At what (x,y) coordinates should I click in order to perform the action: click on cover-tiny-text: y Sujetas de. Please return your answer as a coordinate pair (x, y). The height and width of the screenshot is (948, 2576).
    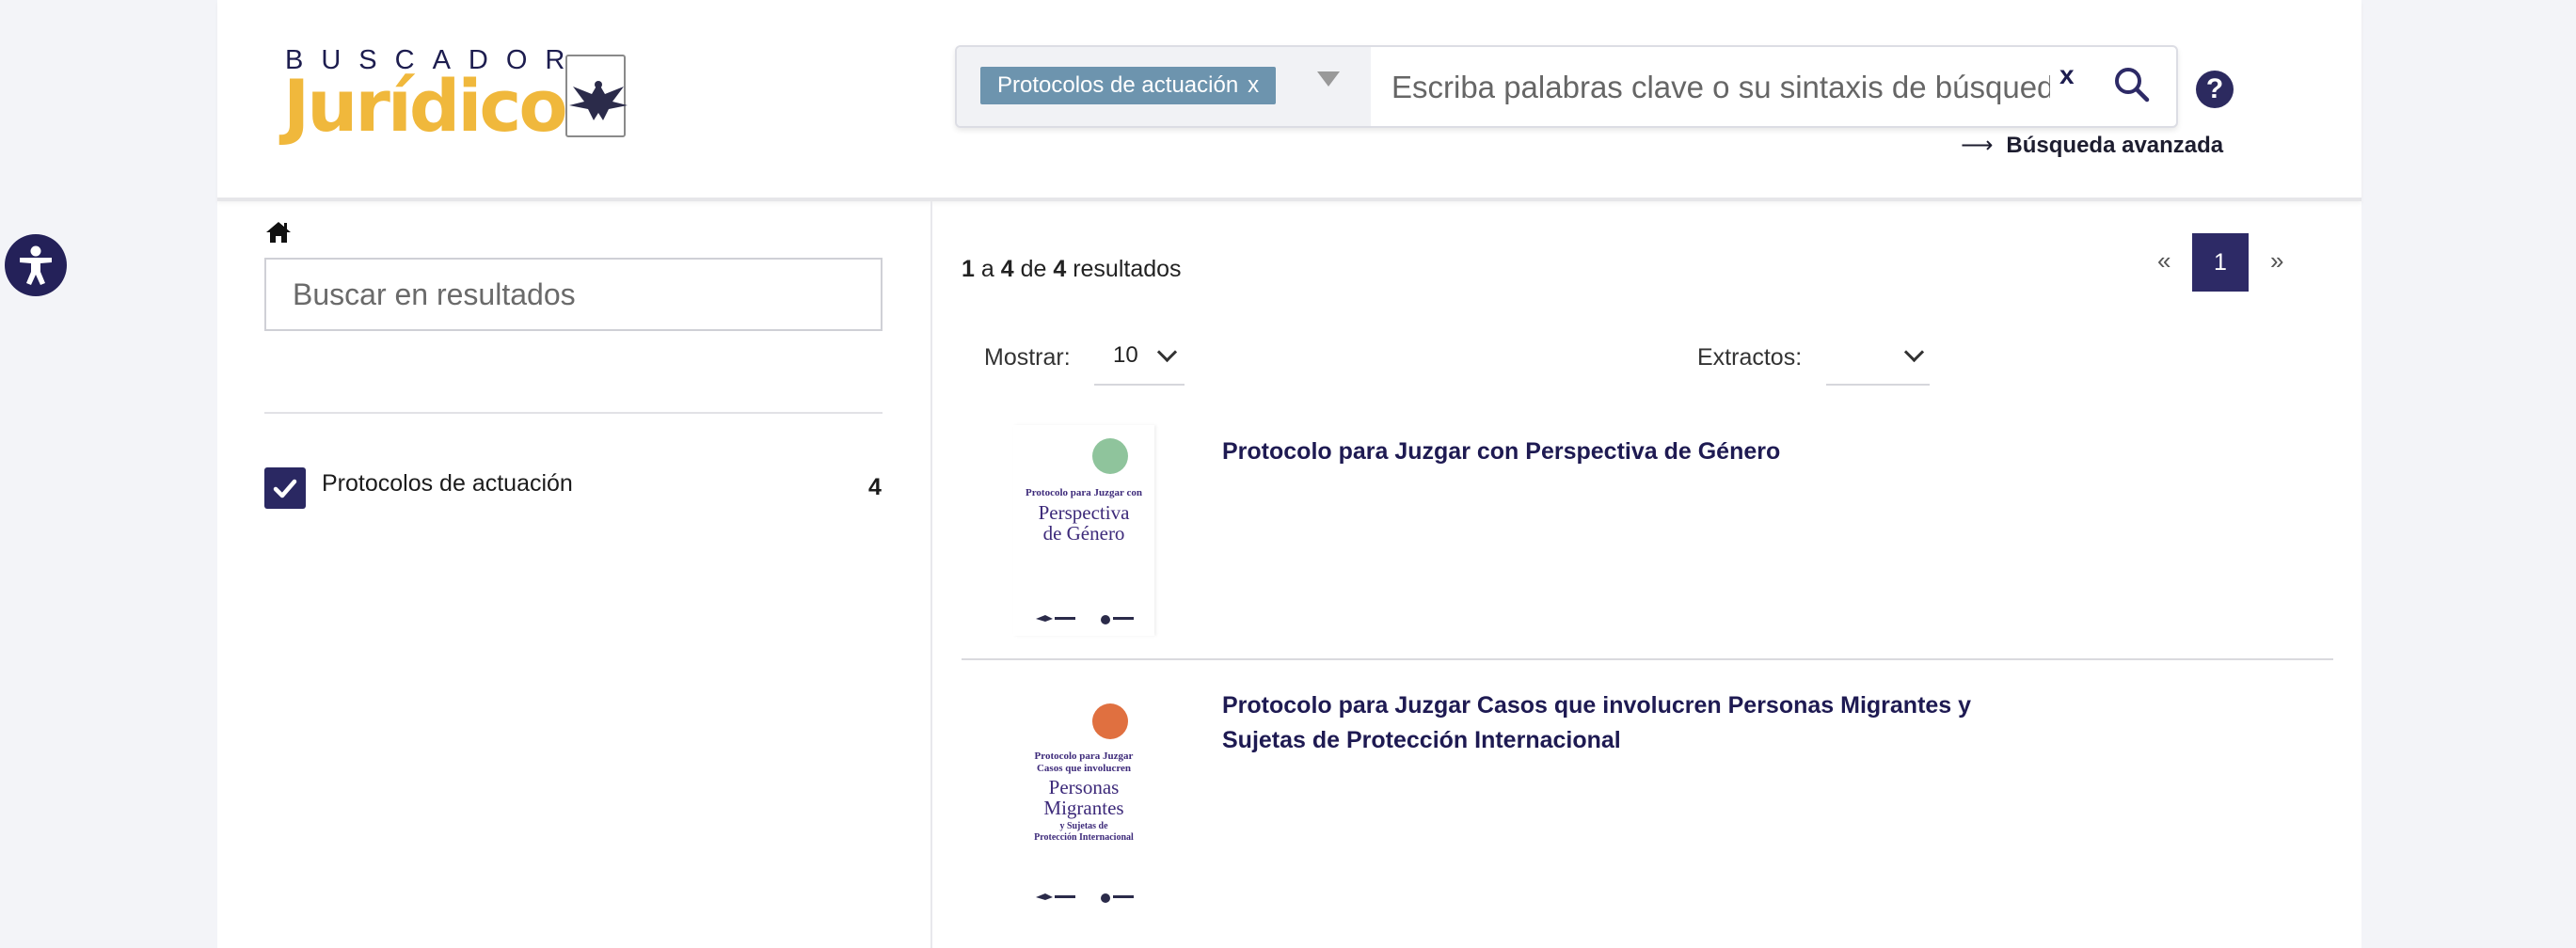
    Looking at the image, I should click on (1083, 826).